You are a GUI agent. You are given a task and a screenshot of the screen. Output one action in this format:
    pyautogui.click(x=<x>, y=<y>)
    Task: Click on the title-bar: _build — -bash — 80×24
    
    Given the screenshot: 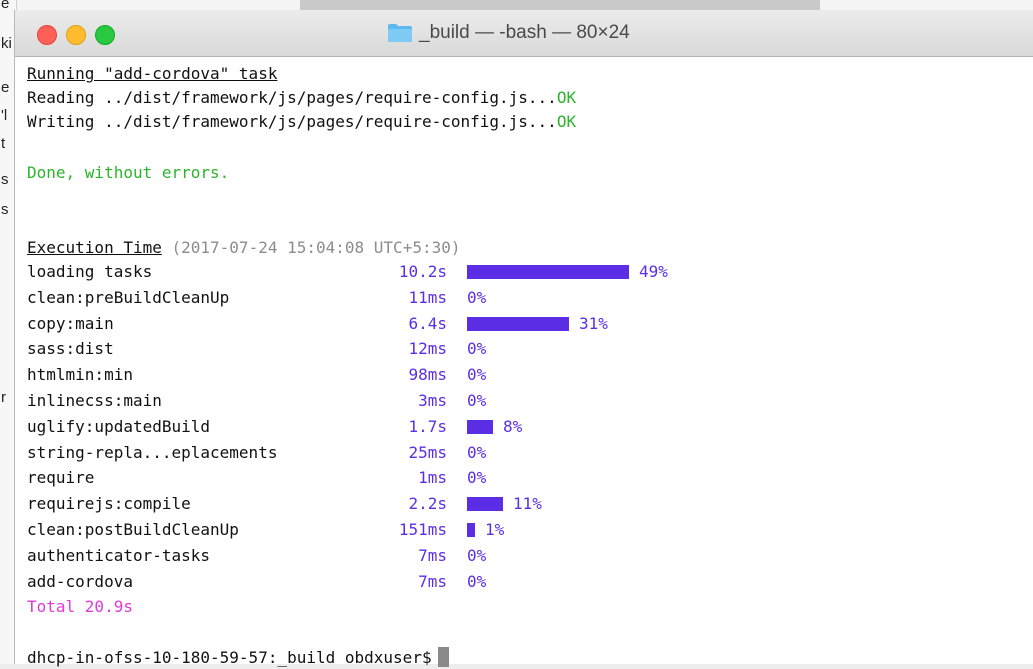 What is the action you would take?
    pyautogui.click(x=524, y=33)
    